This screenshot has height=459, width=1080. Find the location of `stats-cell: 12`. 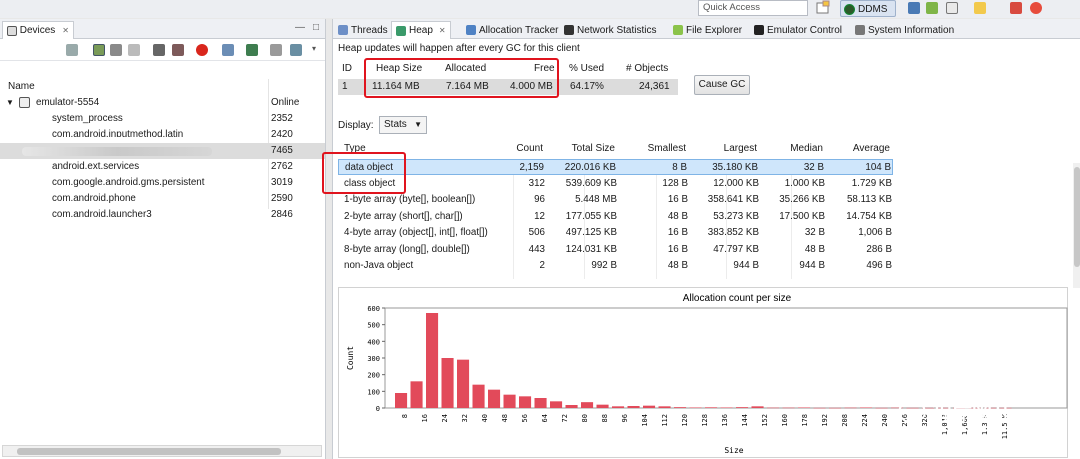

stats-cell: 12 is located at coordinates (539, 216).